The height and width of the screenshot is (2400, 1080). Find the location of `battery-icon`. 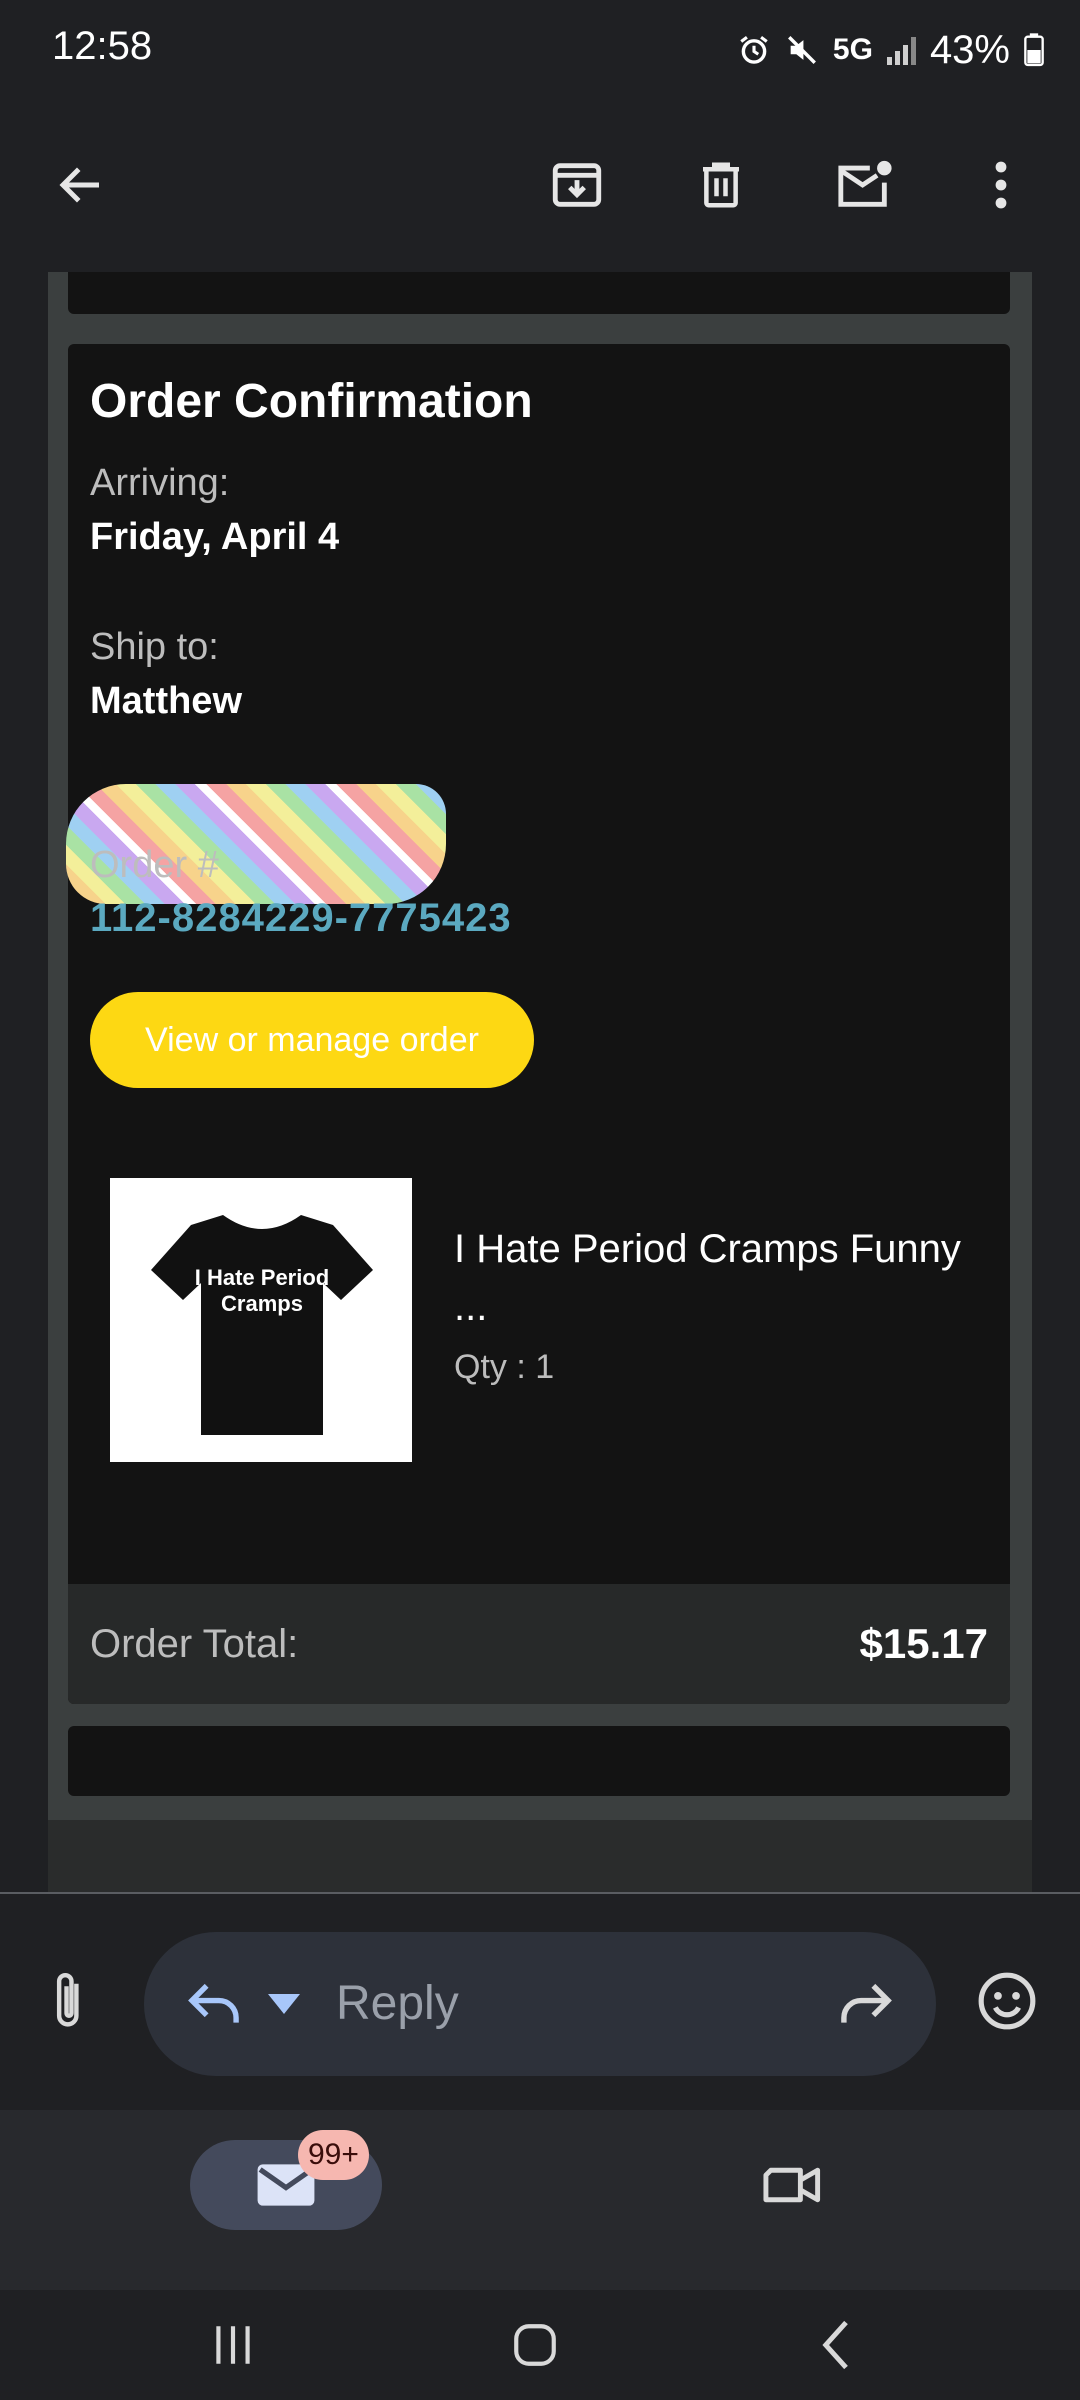

battery-icon is located at coordinates (1034, 50).